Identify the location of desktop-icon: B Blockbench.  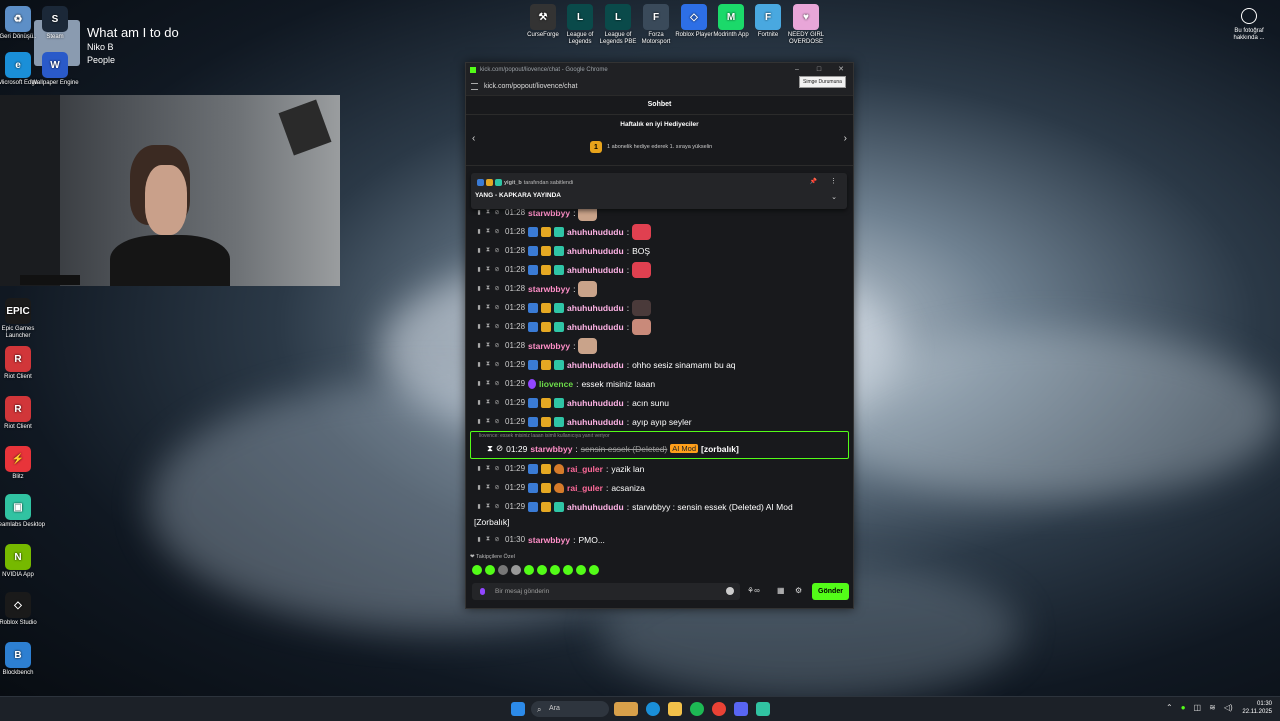
(23, 659).